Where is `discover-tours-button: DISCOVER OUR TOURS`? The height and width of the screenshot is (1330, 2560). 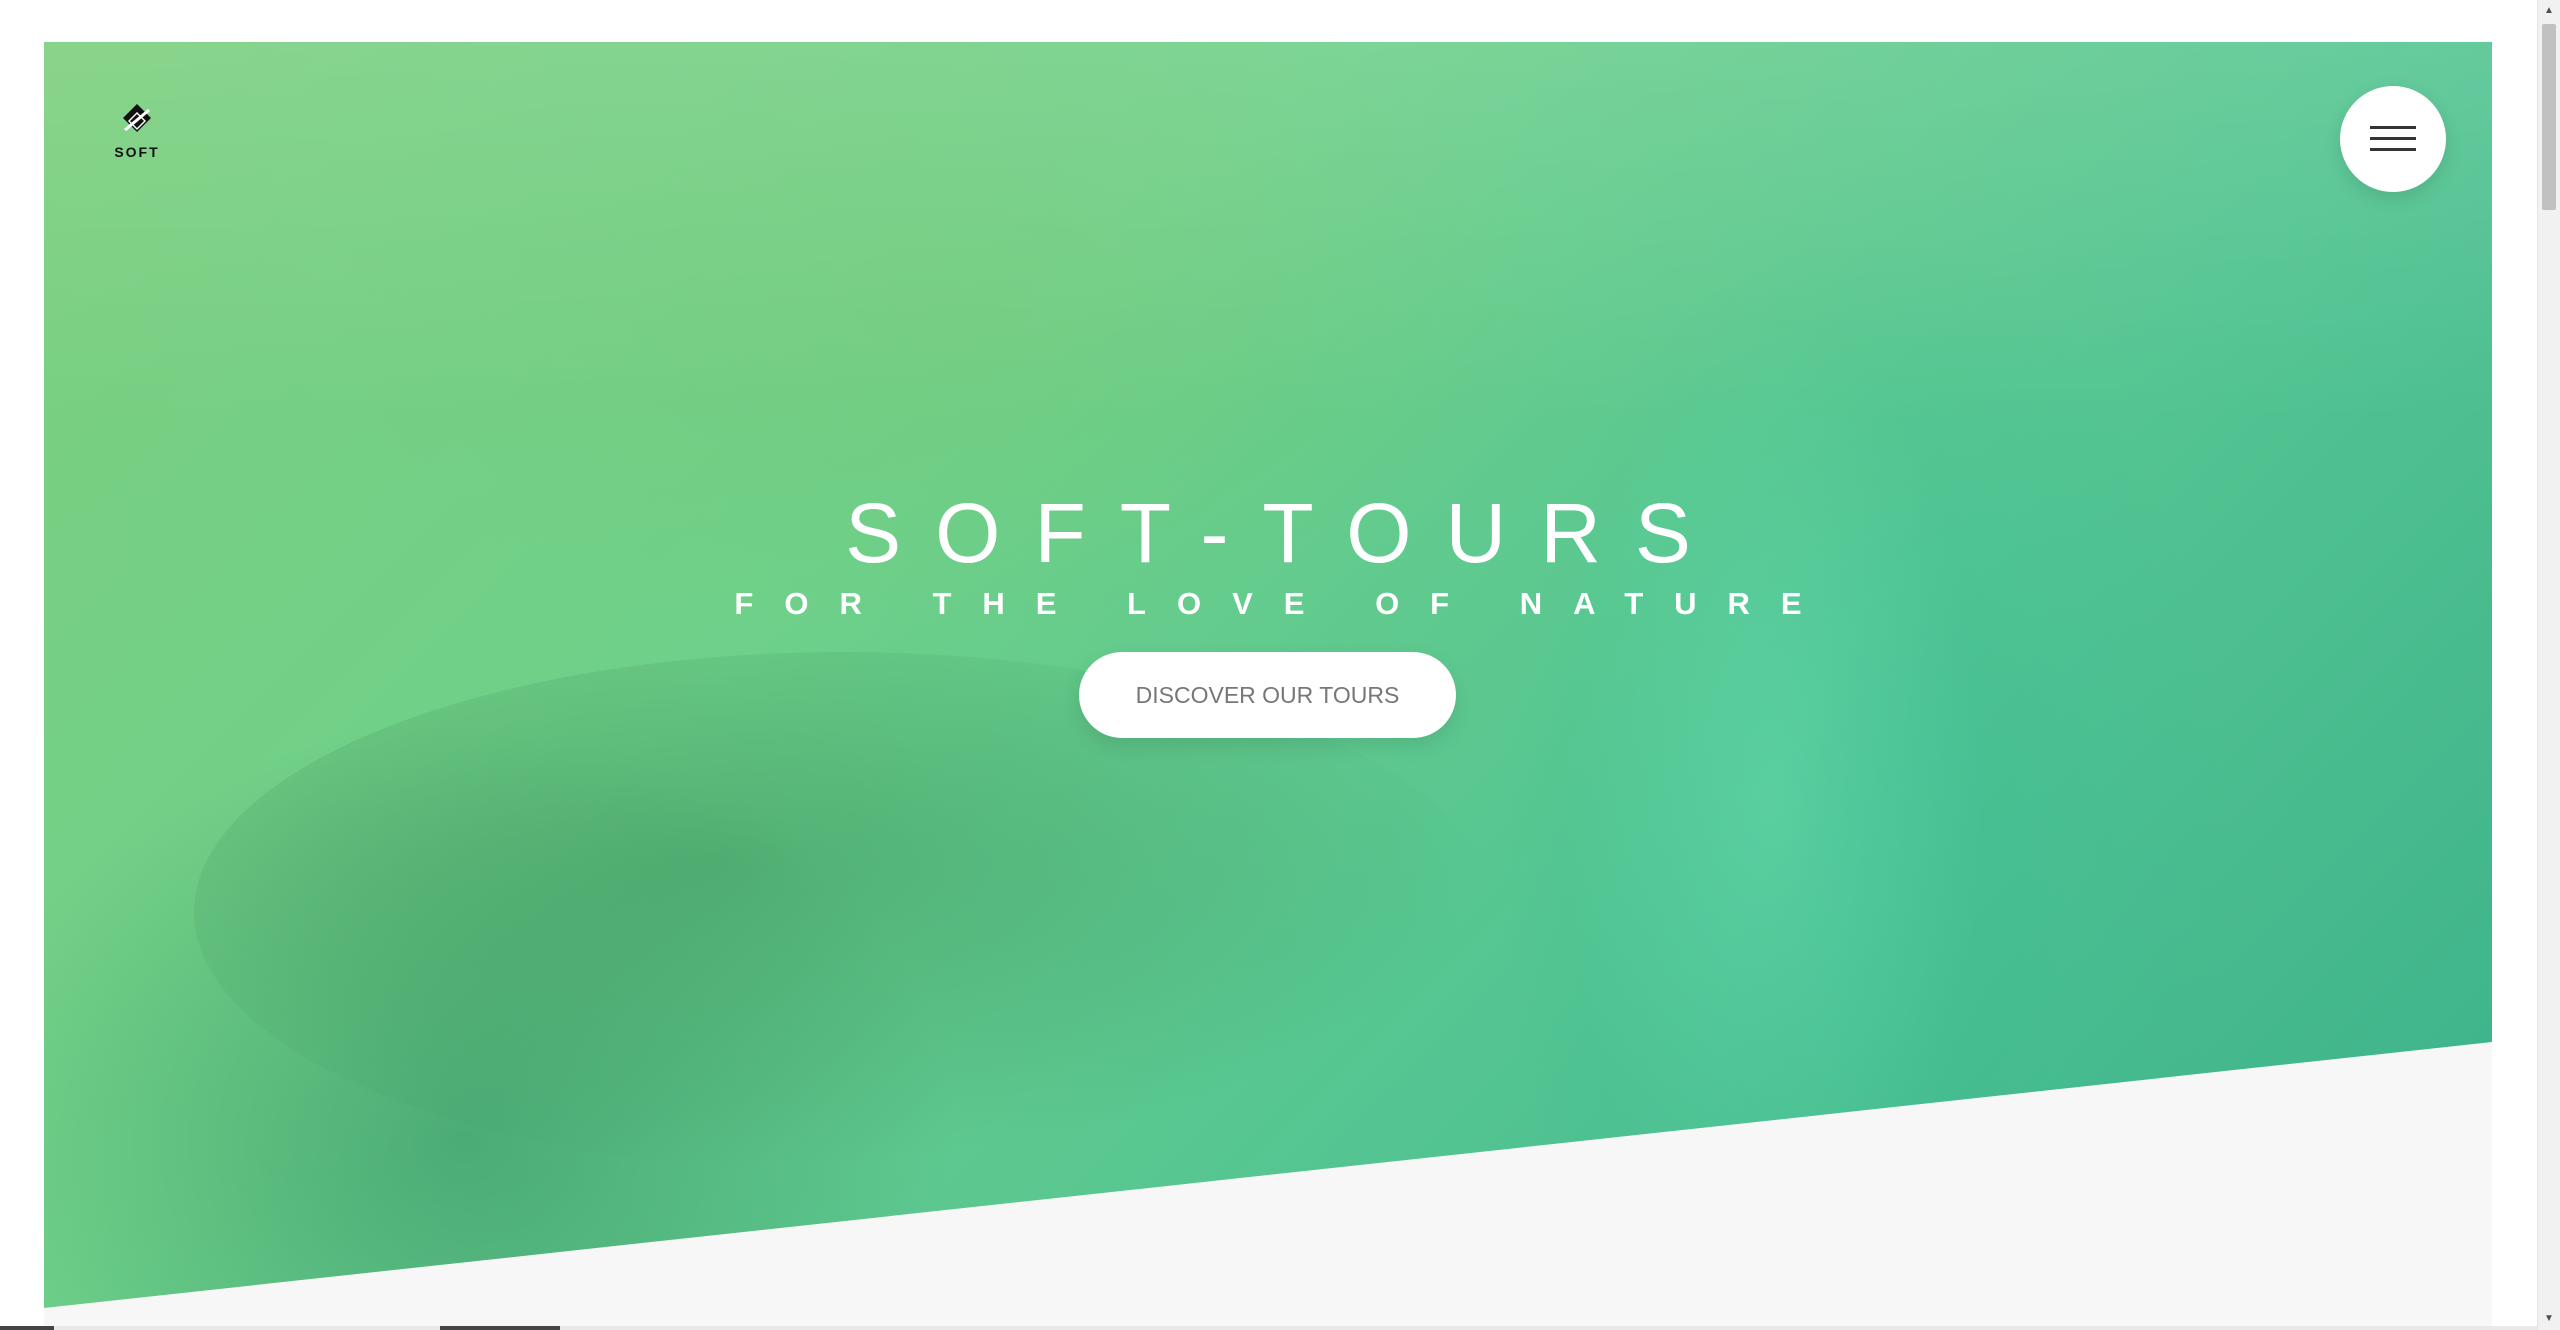 discover-tours-button: DISCOVER OUR TOURS is located at coordinates (1267, 695).